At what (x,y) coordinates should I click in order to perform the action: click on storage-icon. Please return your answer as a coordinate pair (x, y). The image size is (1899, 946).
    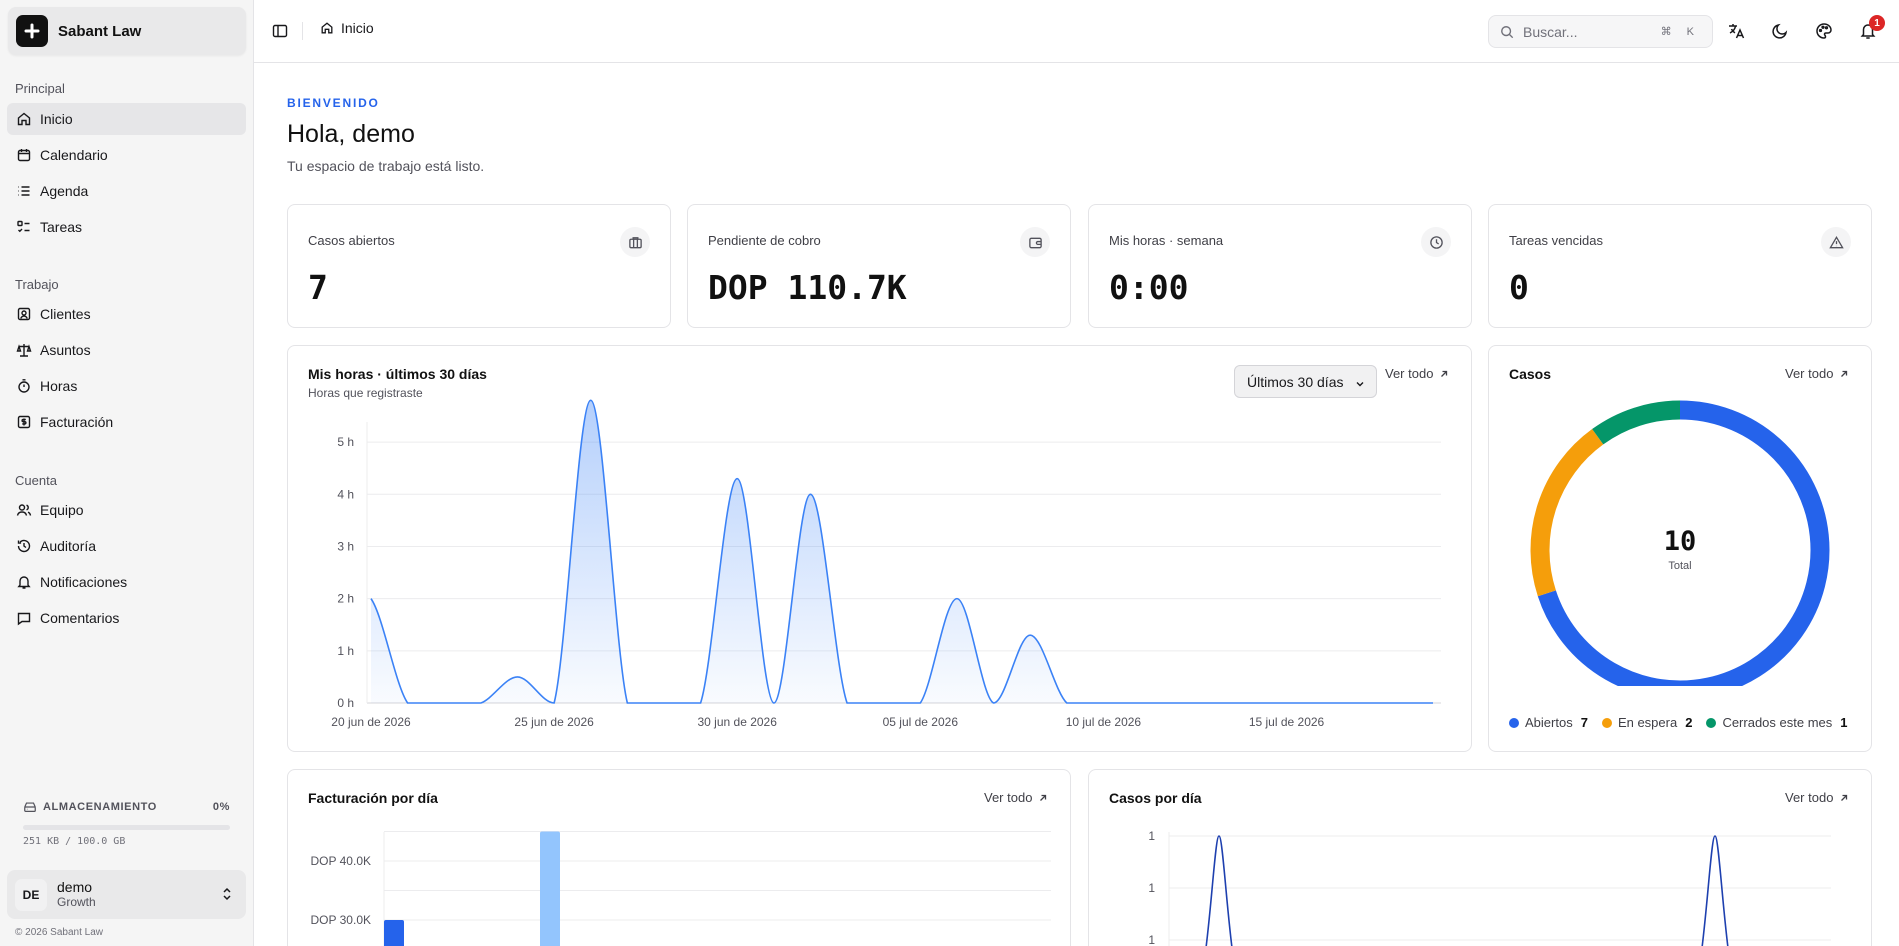
    Looking at the image, I should click on (30, 807).